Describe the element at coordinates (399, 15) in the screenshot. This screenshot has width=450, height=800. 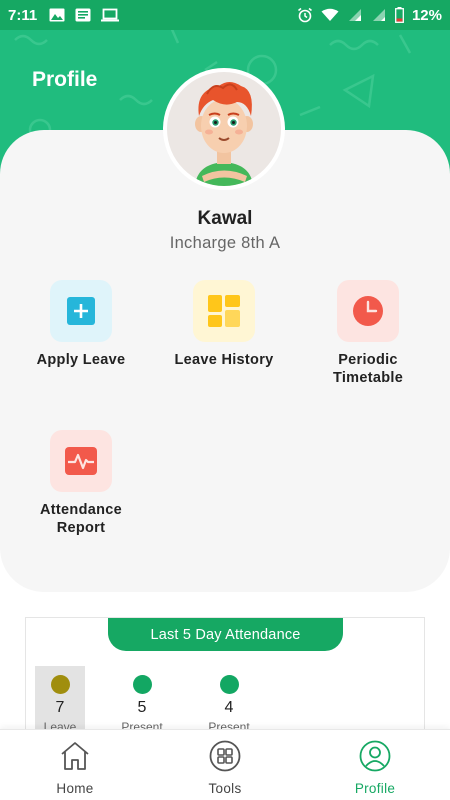
I see `battery-icon` at that location.